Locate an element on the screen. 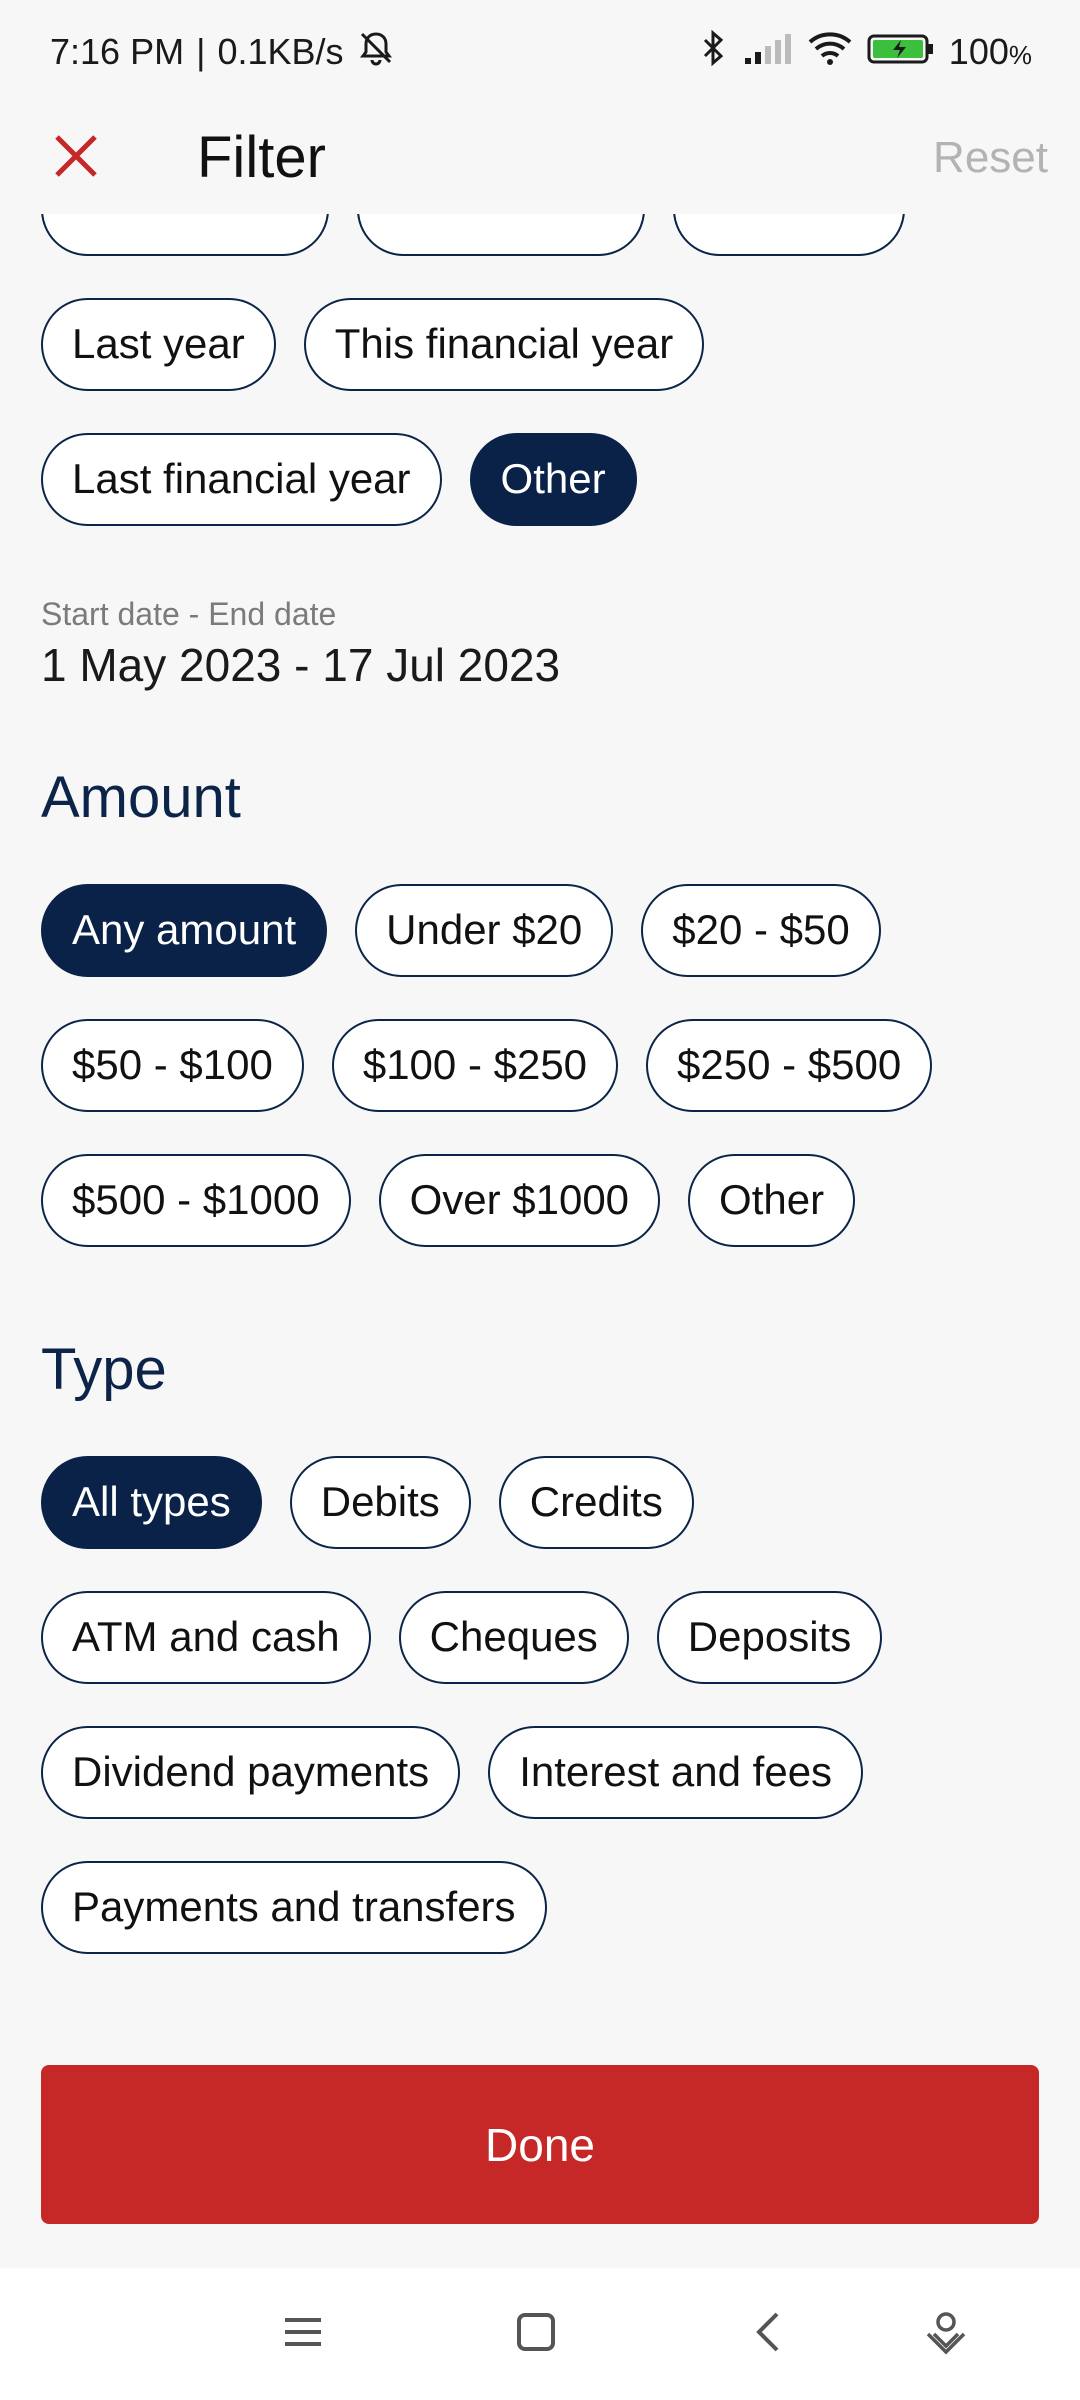 The height and width of the screenshot is (2400, 1080). chip-dividend-payments: Dividend payments is located at coordinates (251, 1772).